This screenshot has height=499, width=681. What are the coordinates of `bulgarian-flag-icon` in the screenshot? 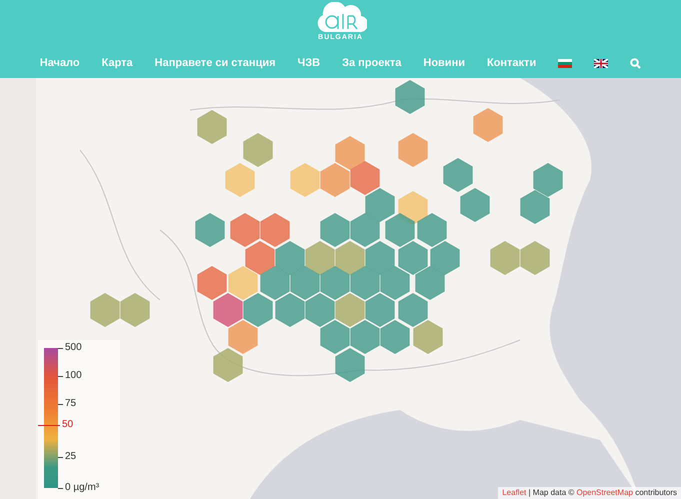 It's located at (565, 63).